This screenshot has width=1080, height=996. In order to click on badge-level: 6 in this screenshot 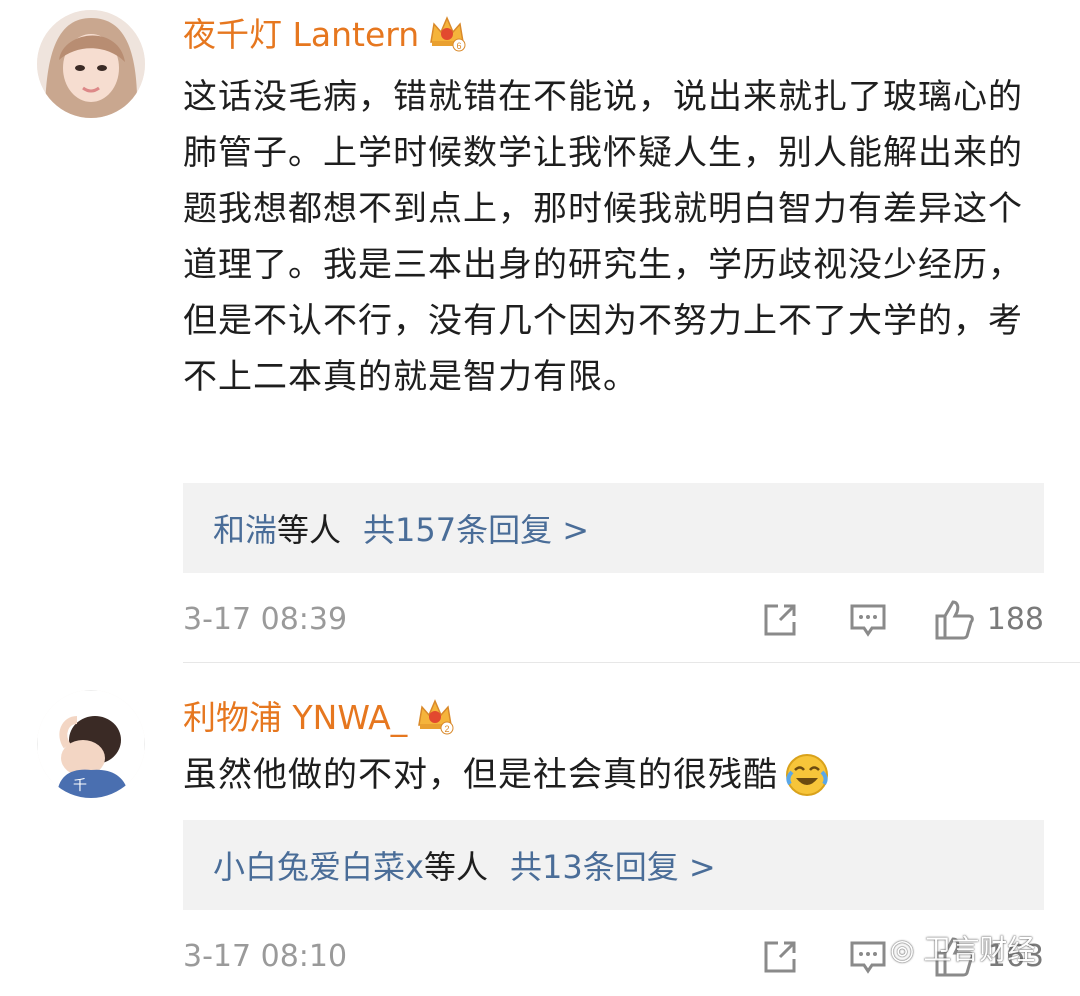, I will do `click(459, 46)`.